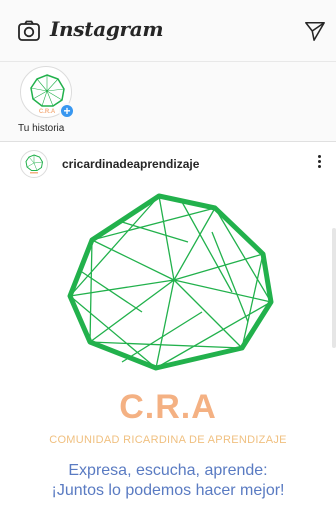  I want to click on post-avatar, so click(34, 164).